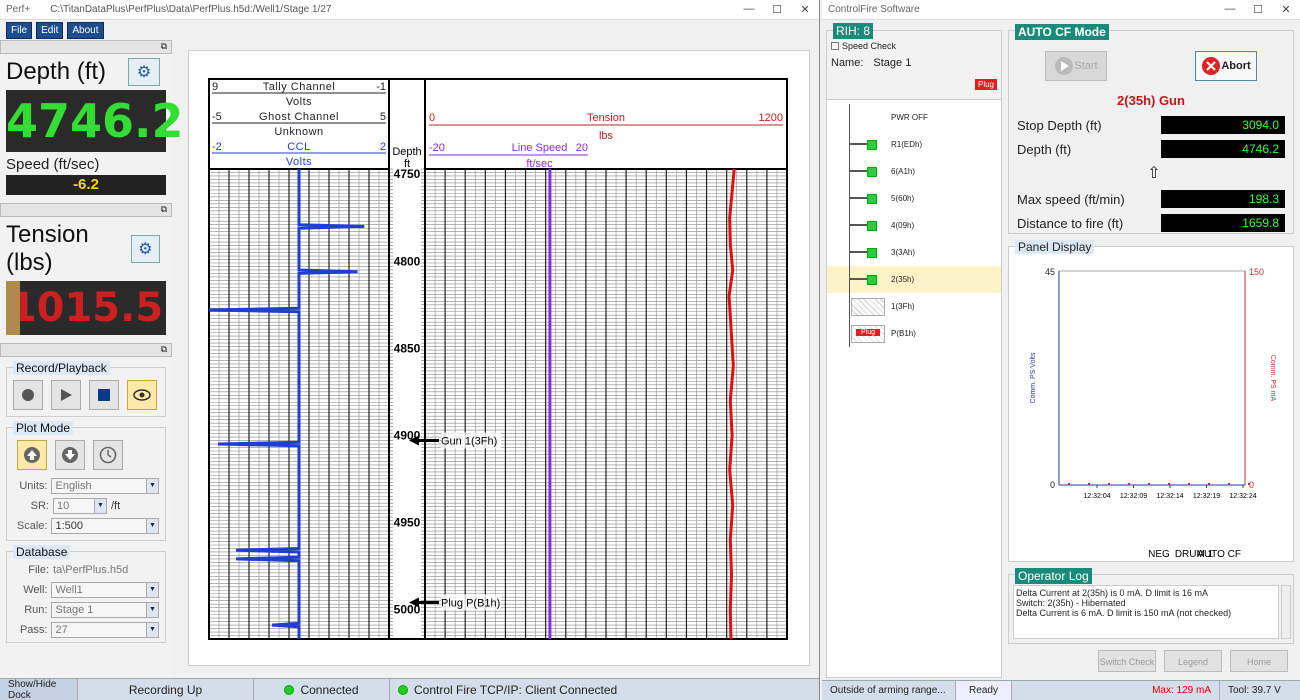 This screenshot has height=700, width=1300. I want to click on abort-button: Abort, so click(1226, 66).